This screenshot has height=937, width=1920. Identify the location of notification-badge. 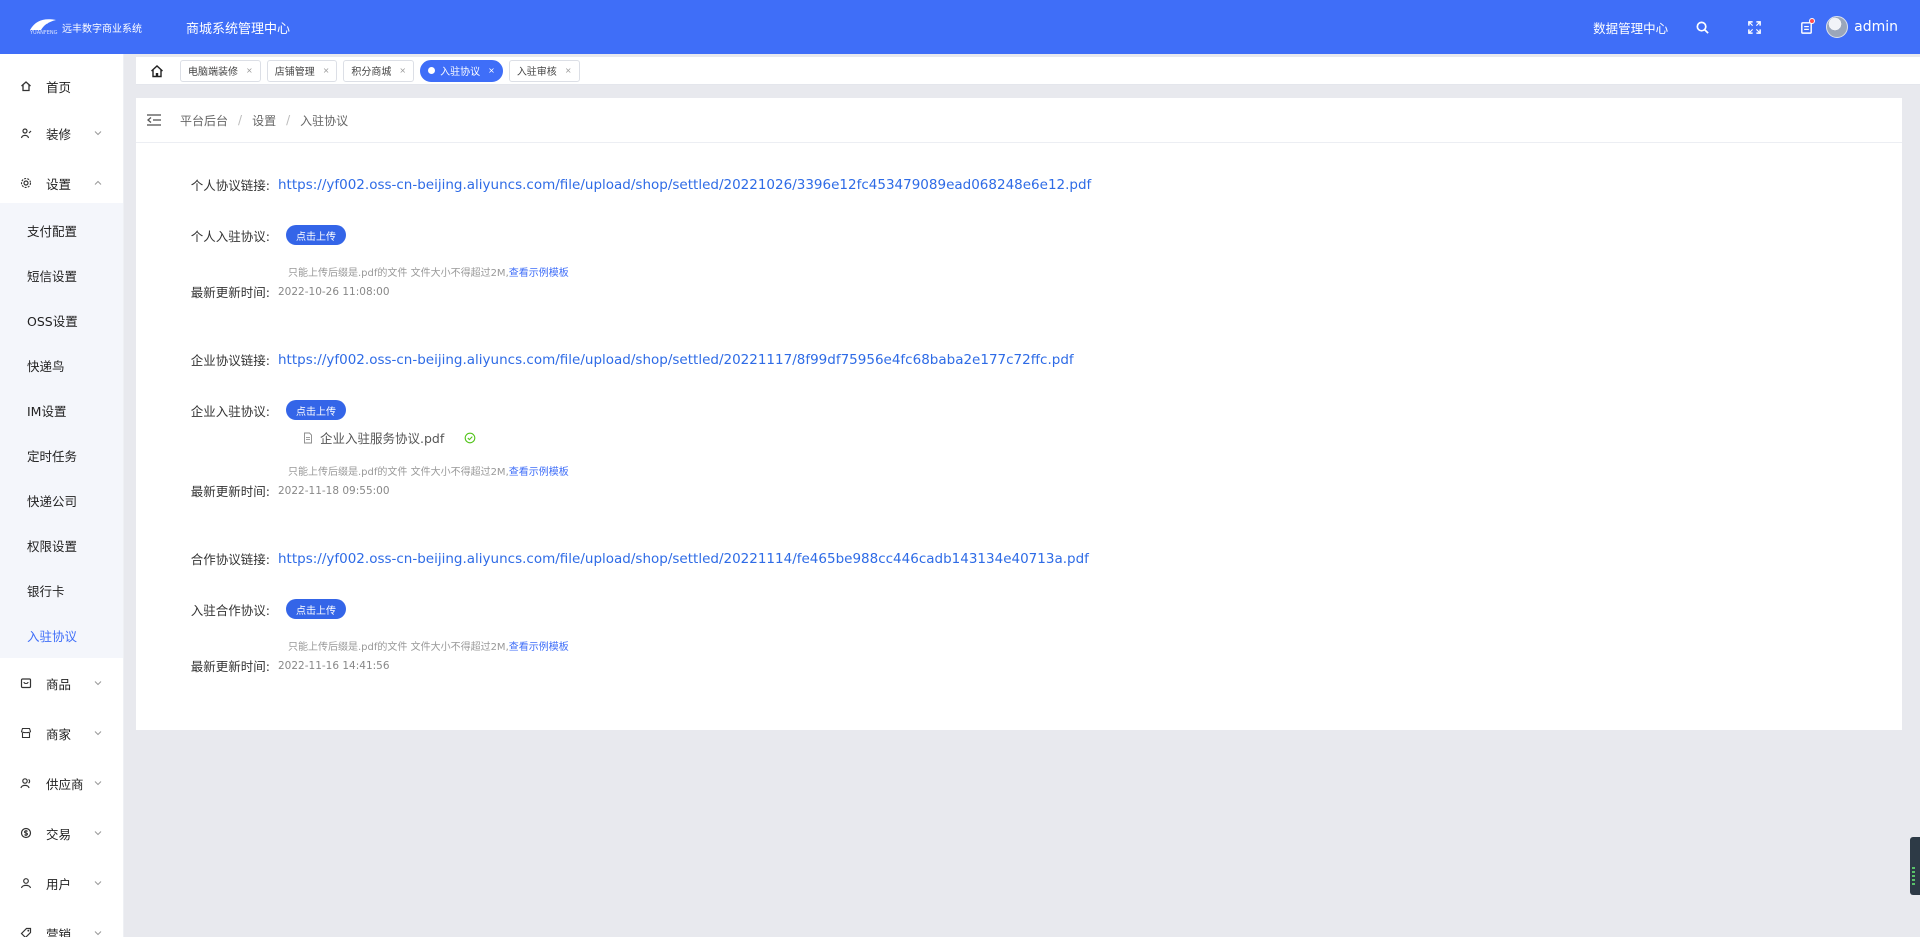
(1812, 21).